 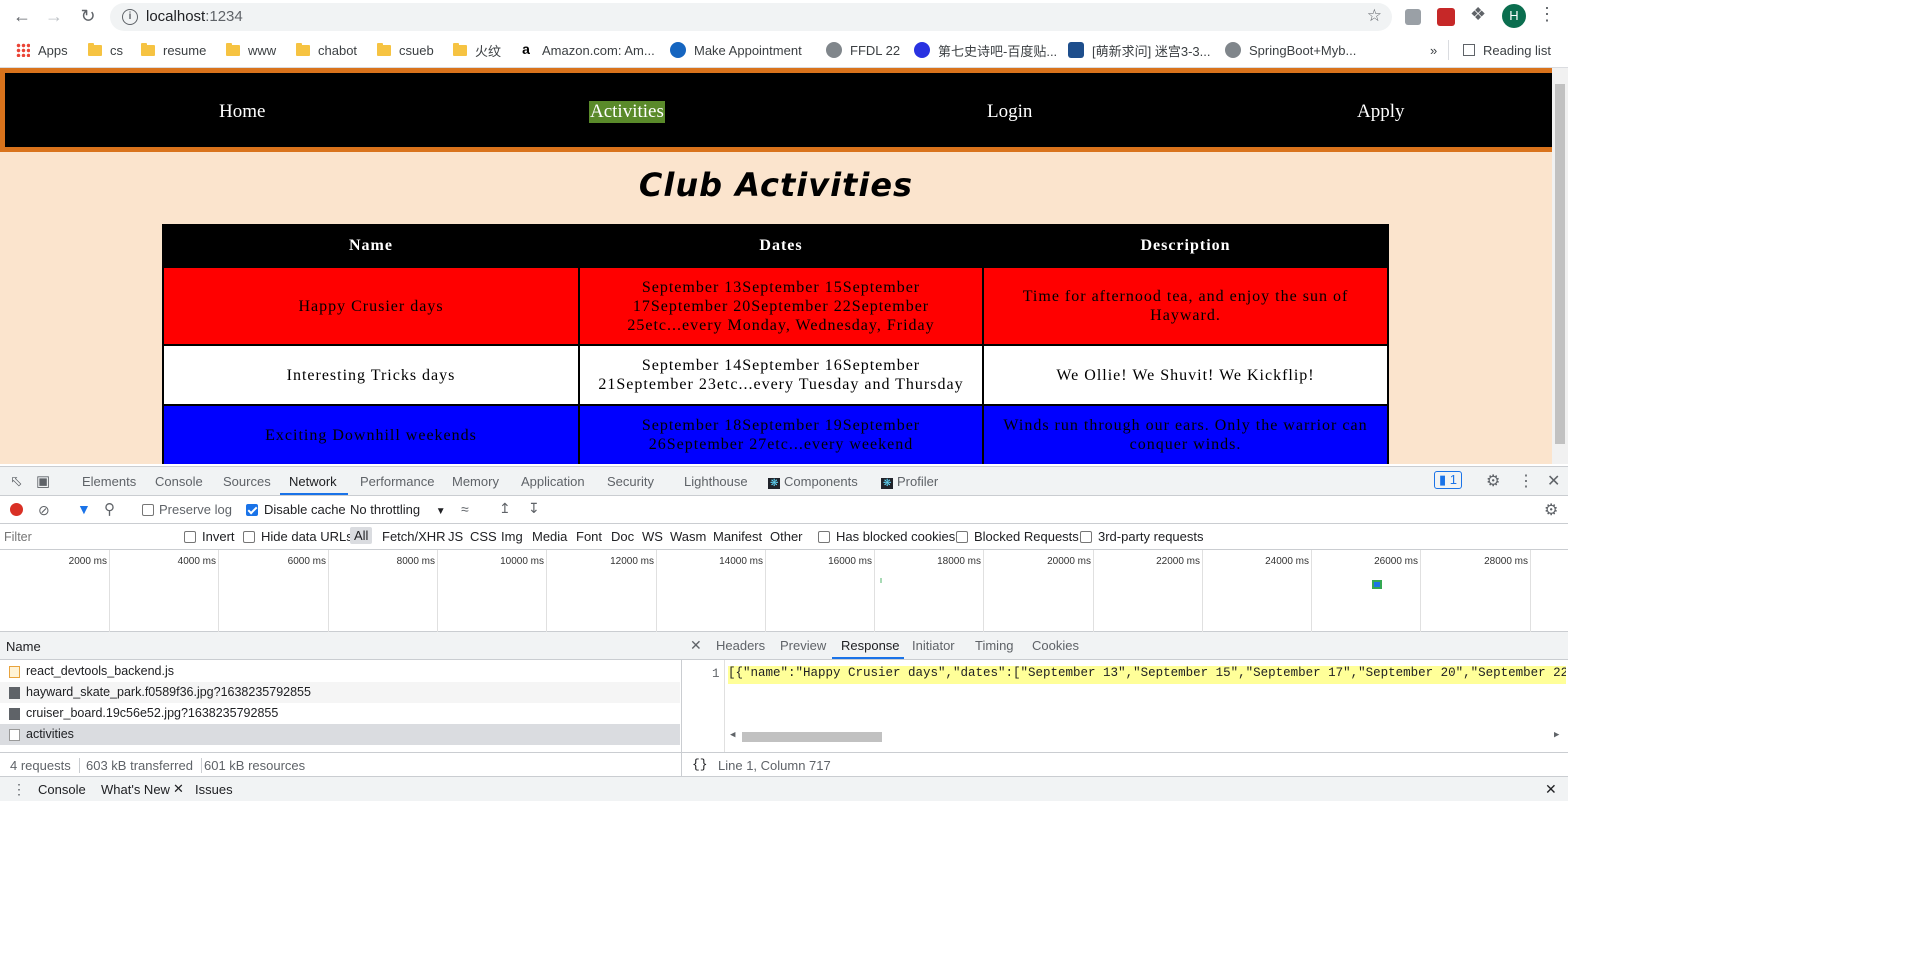 What do you see at coordinates (54, 16) in the screenshot?
I see `forward-icon: →` at bounding box center [54, 16].